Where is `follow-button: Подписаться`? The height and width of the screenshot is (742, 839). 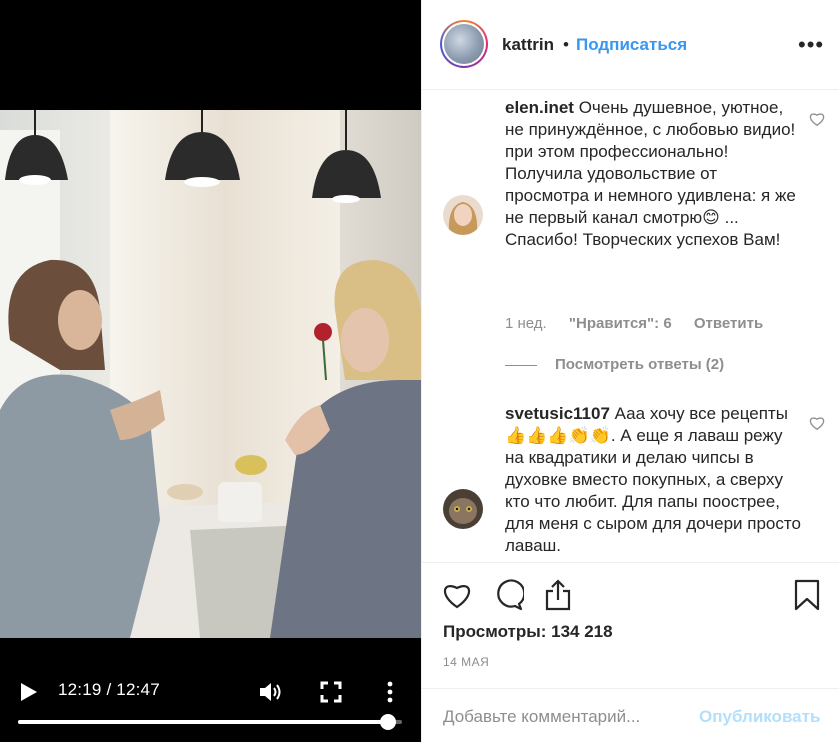
follow-button: Подписаться is located at coordinates (631, 45).